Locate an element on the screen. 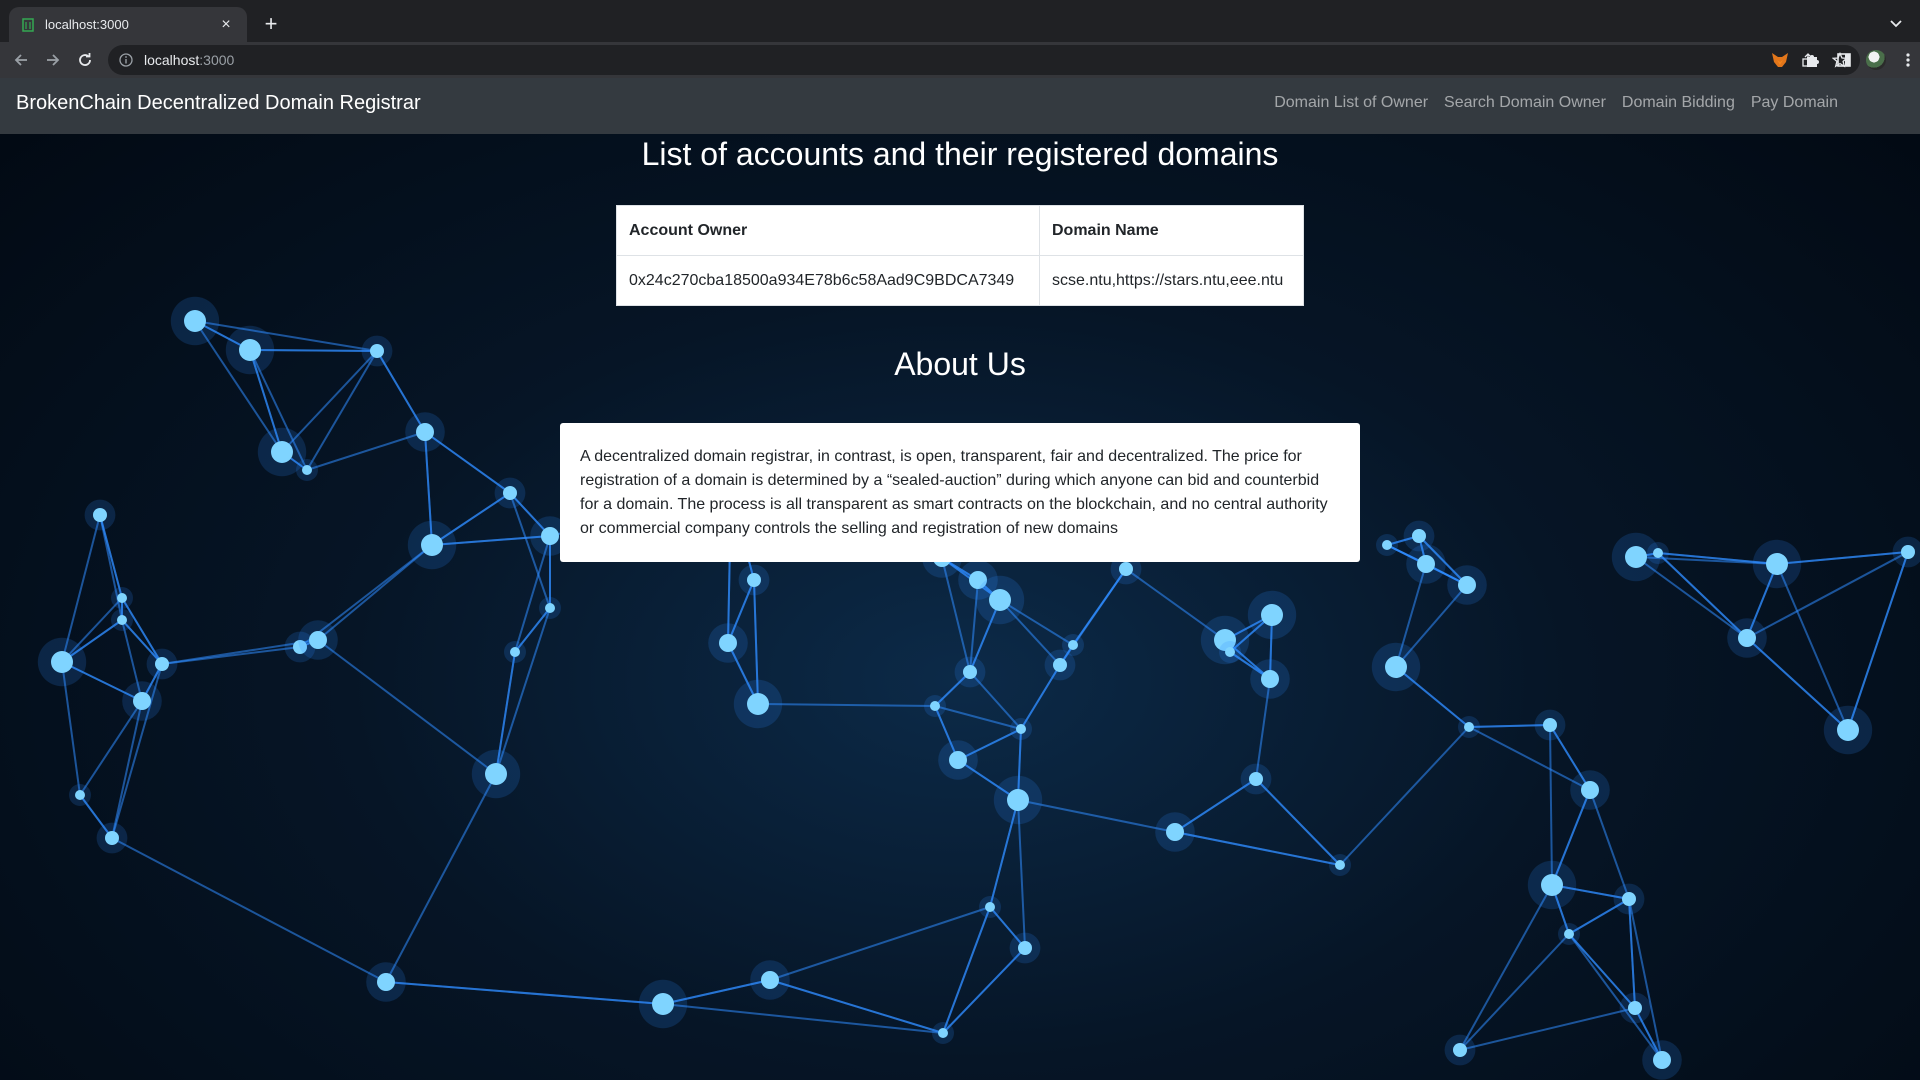  menu-kebab-icon is located at coordinates (1908, 60).